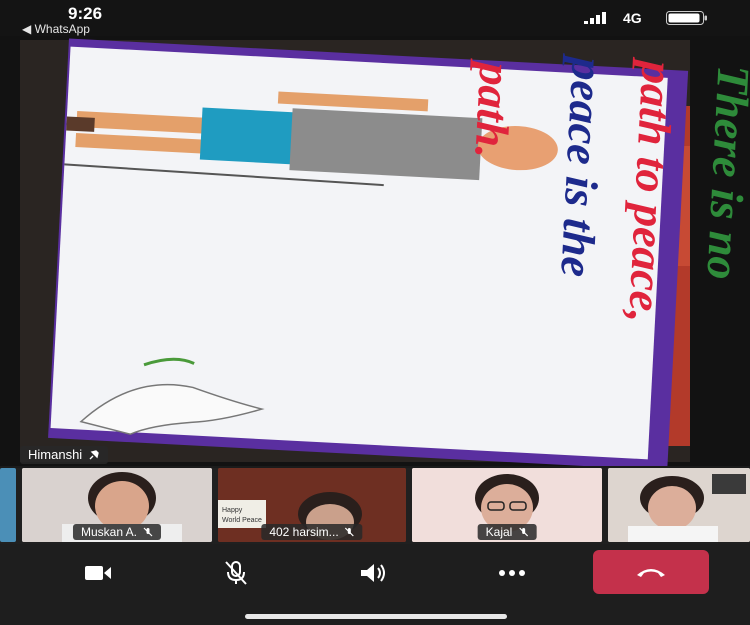  I want to click on participant-label: Muskan A., so click(117, 532).